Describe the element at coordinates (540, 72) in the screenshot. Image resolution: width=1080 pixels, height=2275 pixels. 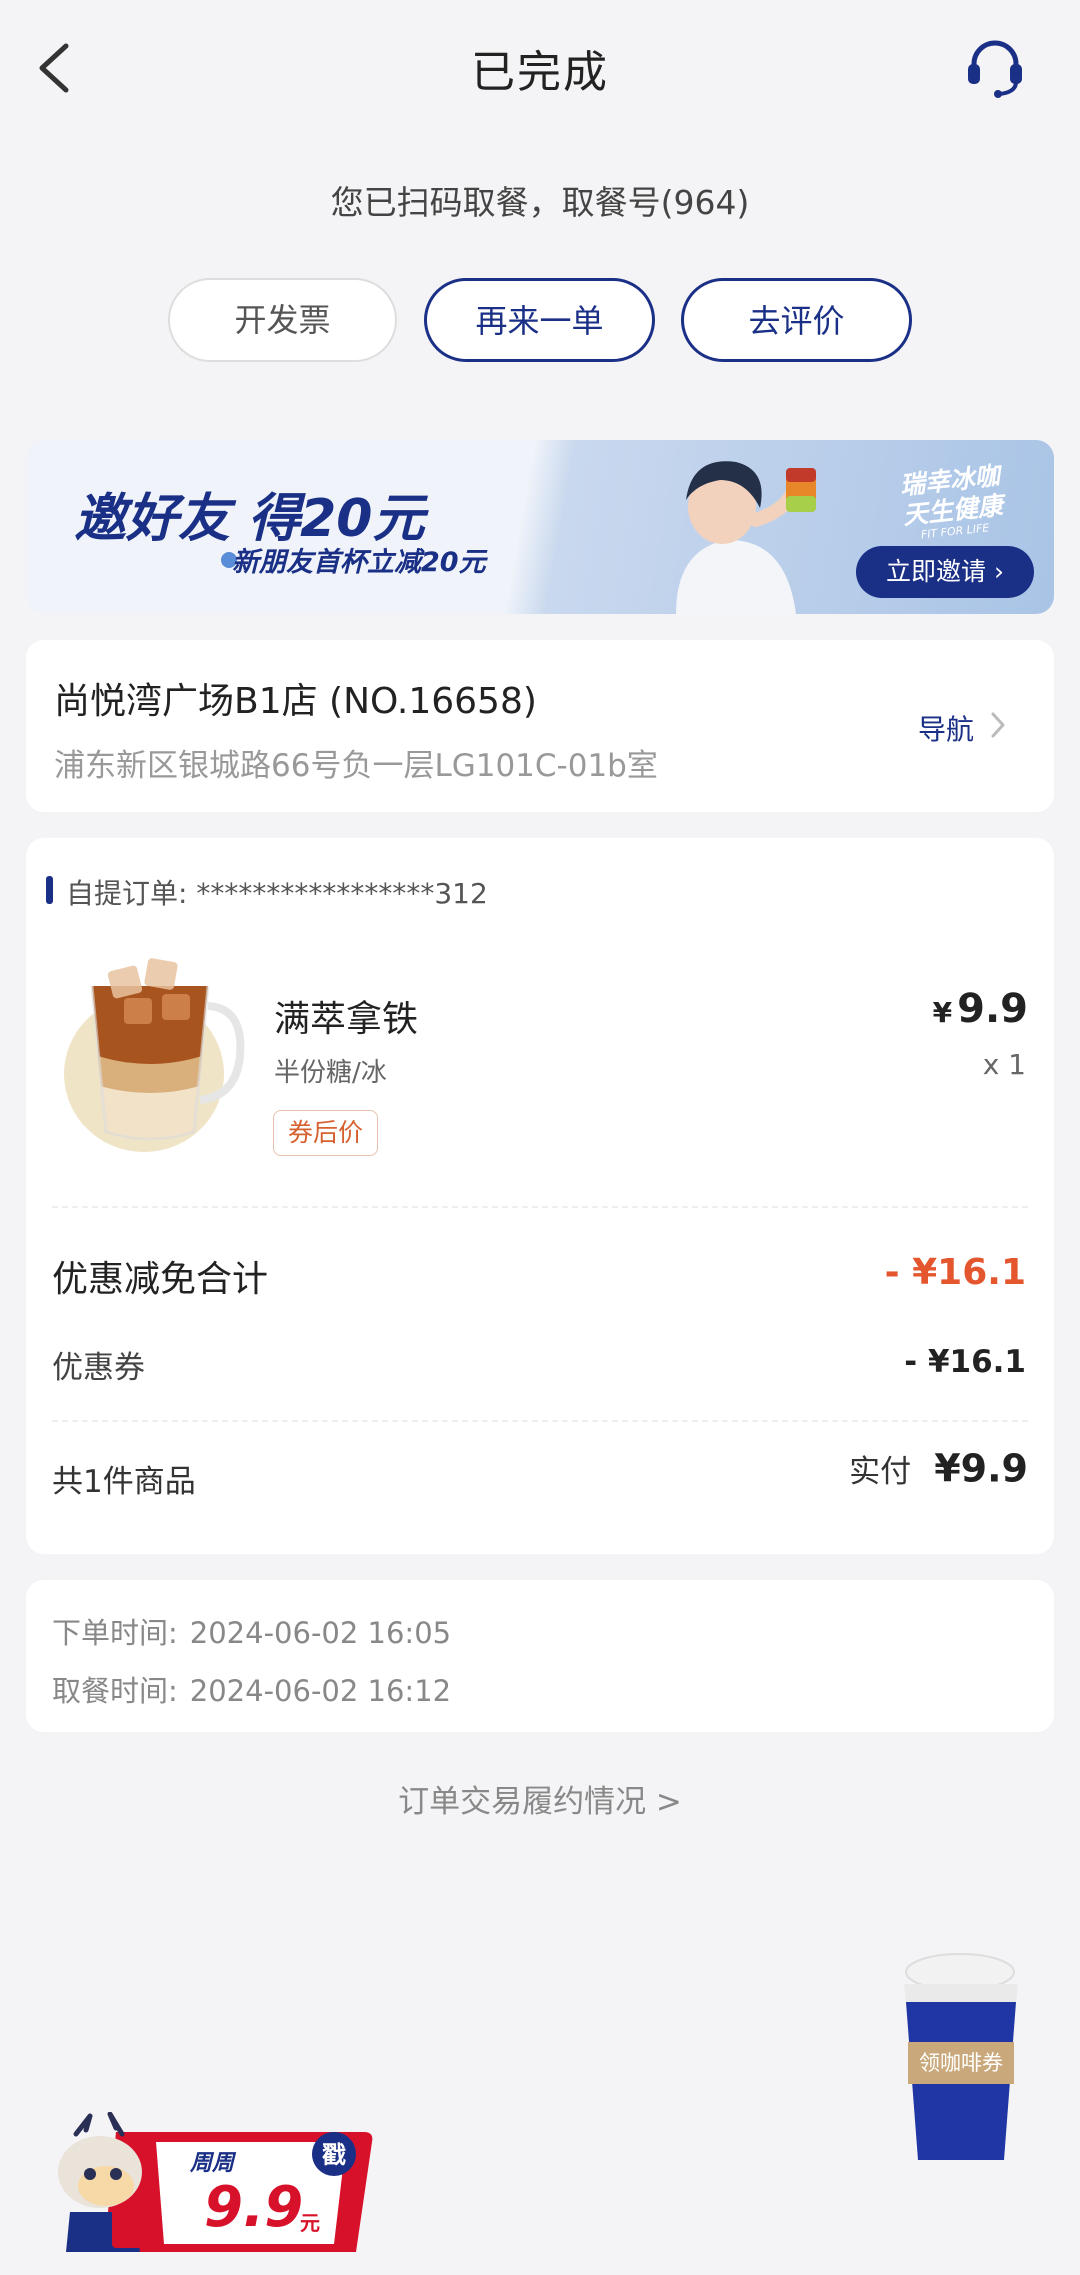
I see `page-title: 已完成` at that location.